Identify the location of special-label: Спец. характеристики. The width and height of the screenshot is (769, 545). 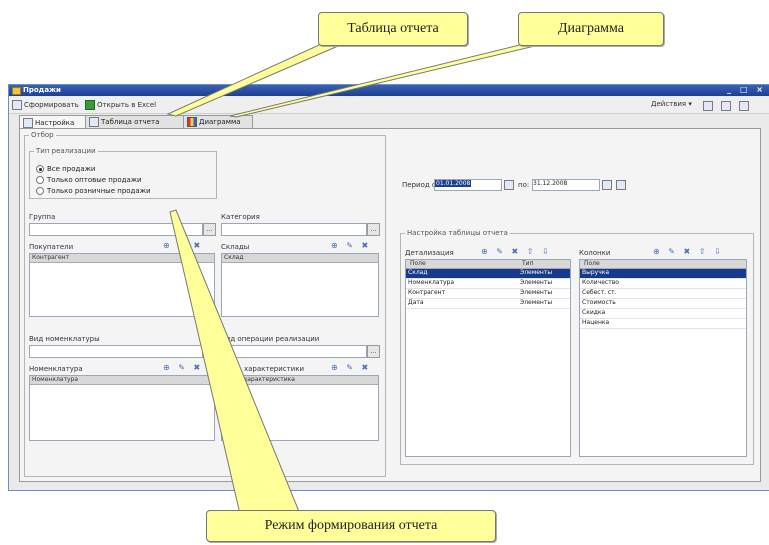
(263, 369).